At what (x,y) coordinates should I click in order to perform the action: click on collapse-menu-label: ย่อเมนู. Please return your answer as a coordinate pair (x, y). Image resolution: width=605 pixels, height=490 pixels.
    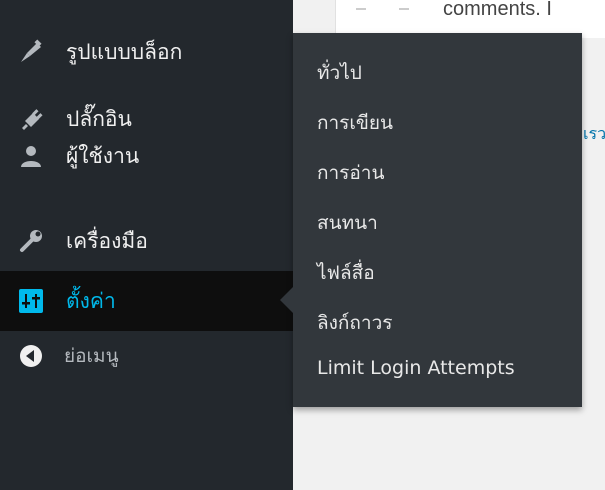
    Looking at the image, I should click on (91, 356).